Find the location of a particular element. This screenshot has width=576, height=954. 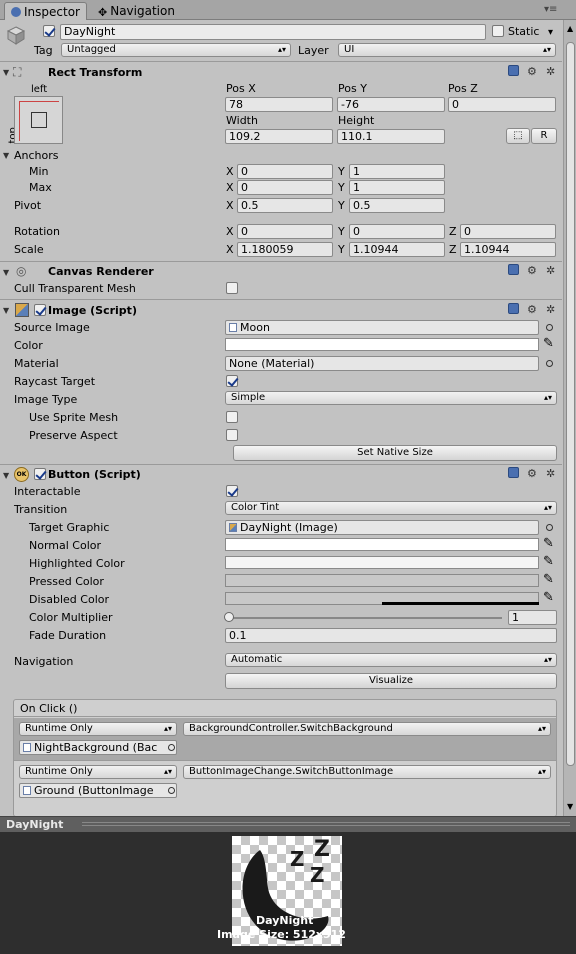

image-enabled-checkbox is located at coordinates (40, 310).